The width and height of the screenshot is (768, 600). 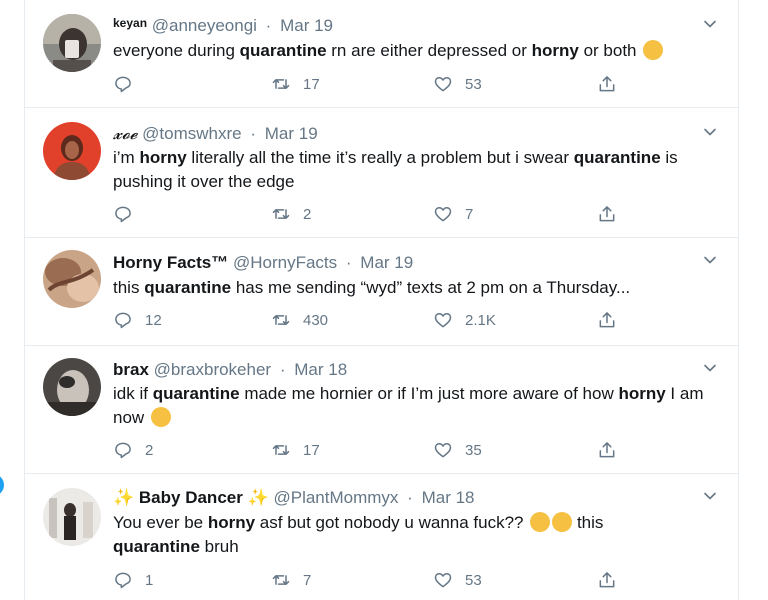 I want to click on handle: @PlantMommyx, so click(x=335, y=497).